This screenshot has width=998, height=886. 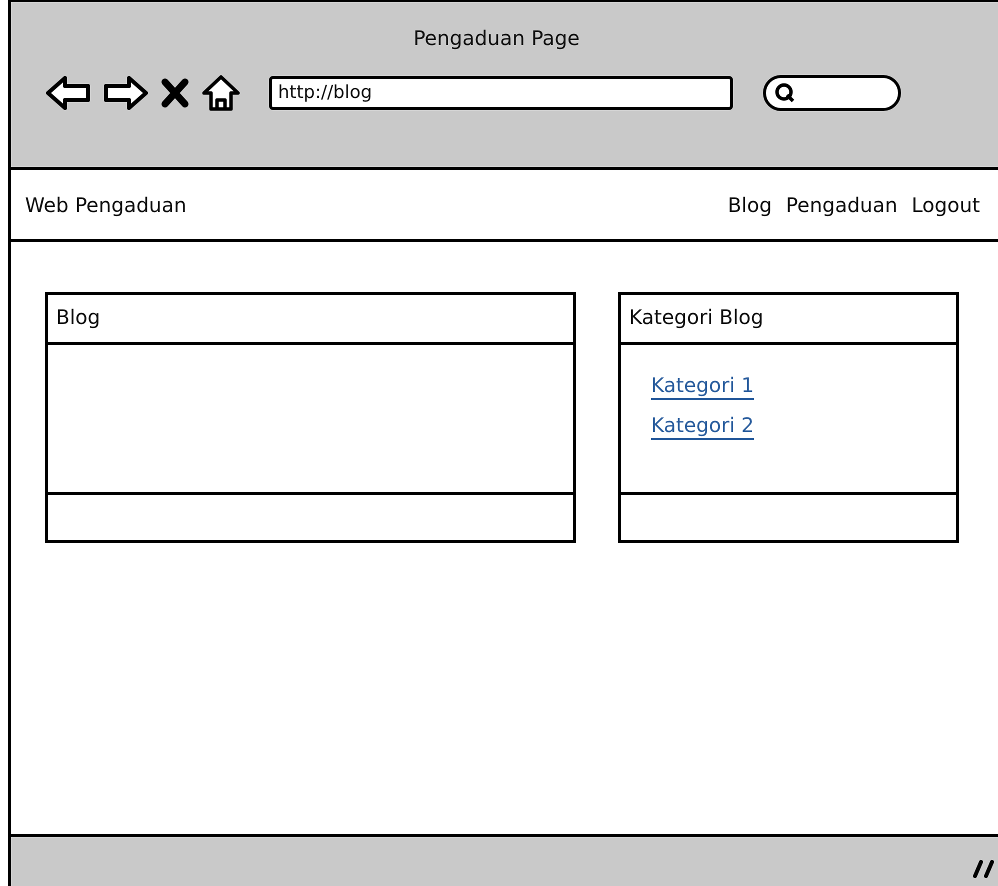 I want to click on resize-grip-icon, so click(x=984, y=869).